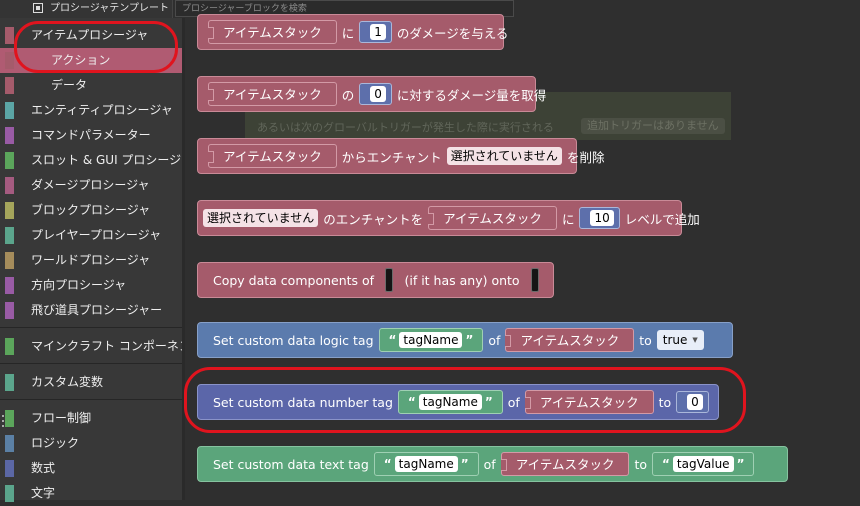 The image size is (860, 506). I want to click on block-text: Copy data components of, so click(294, 280).